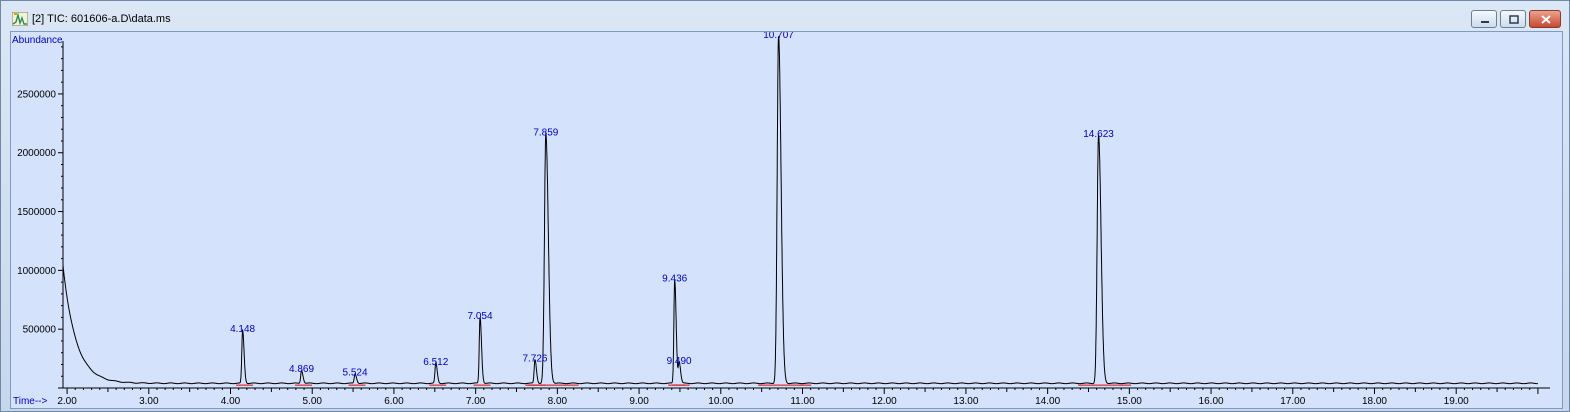 This screenshot has height=412, width=1570. I want to click on x-tick-label: 14.00, so click(1047, 401).